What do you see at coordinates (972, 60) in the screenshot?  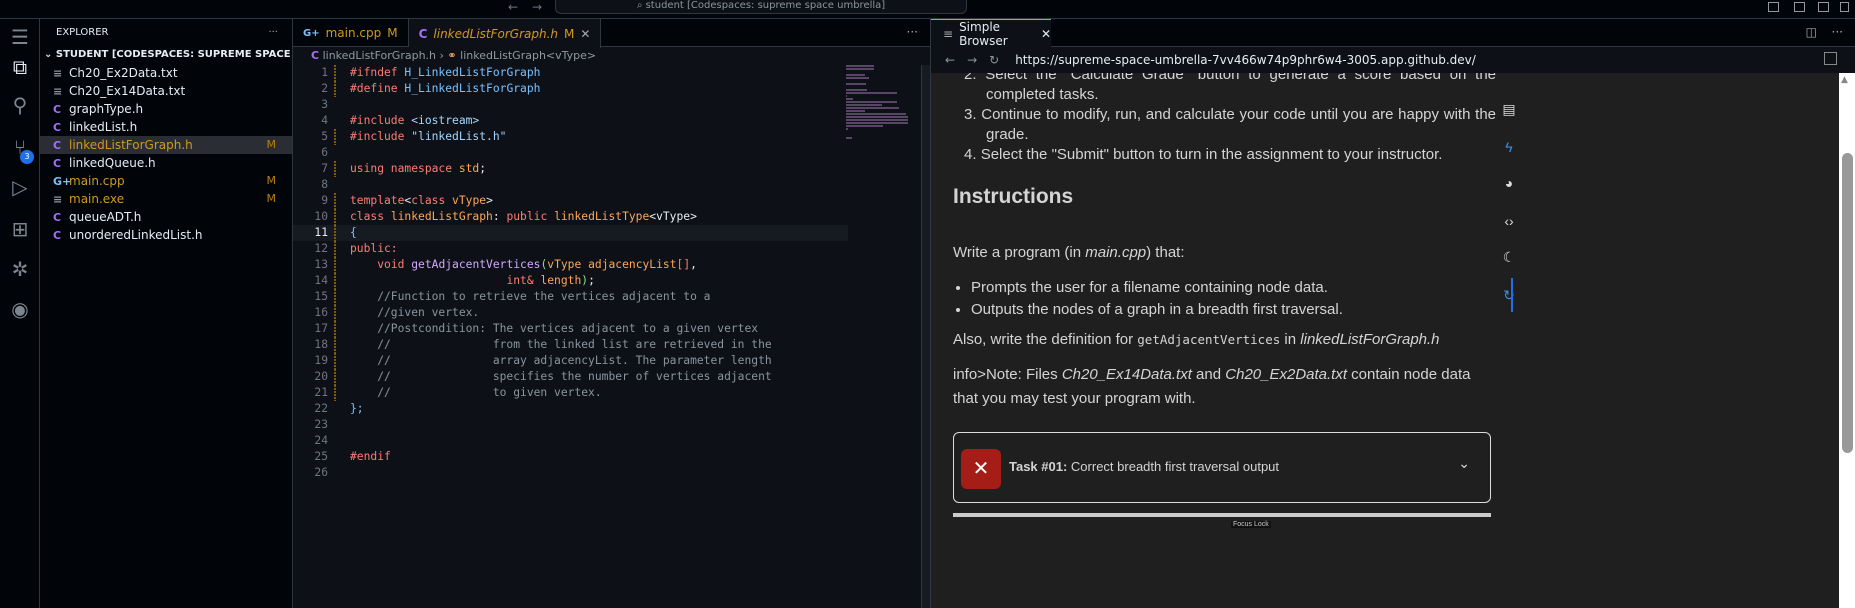 I see `forward-icon: →` at bounding box center [972, 60].